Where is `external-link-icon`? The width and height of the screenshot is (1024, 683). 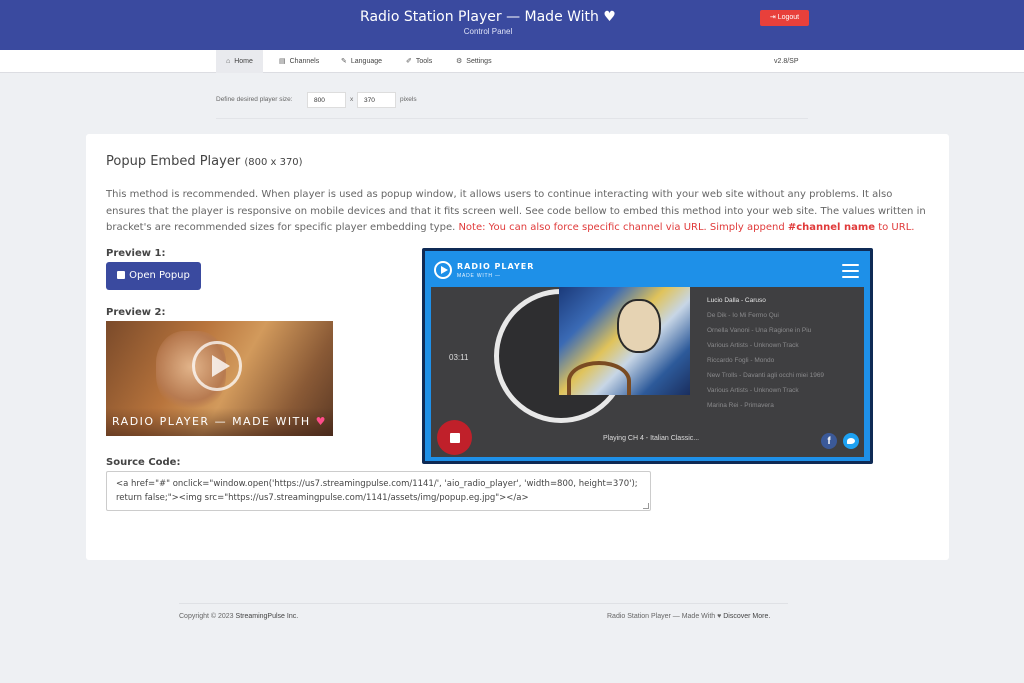 external-link-icon is located at coordinates (121, 275).